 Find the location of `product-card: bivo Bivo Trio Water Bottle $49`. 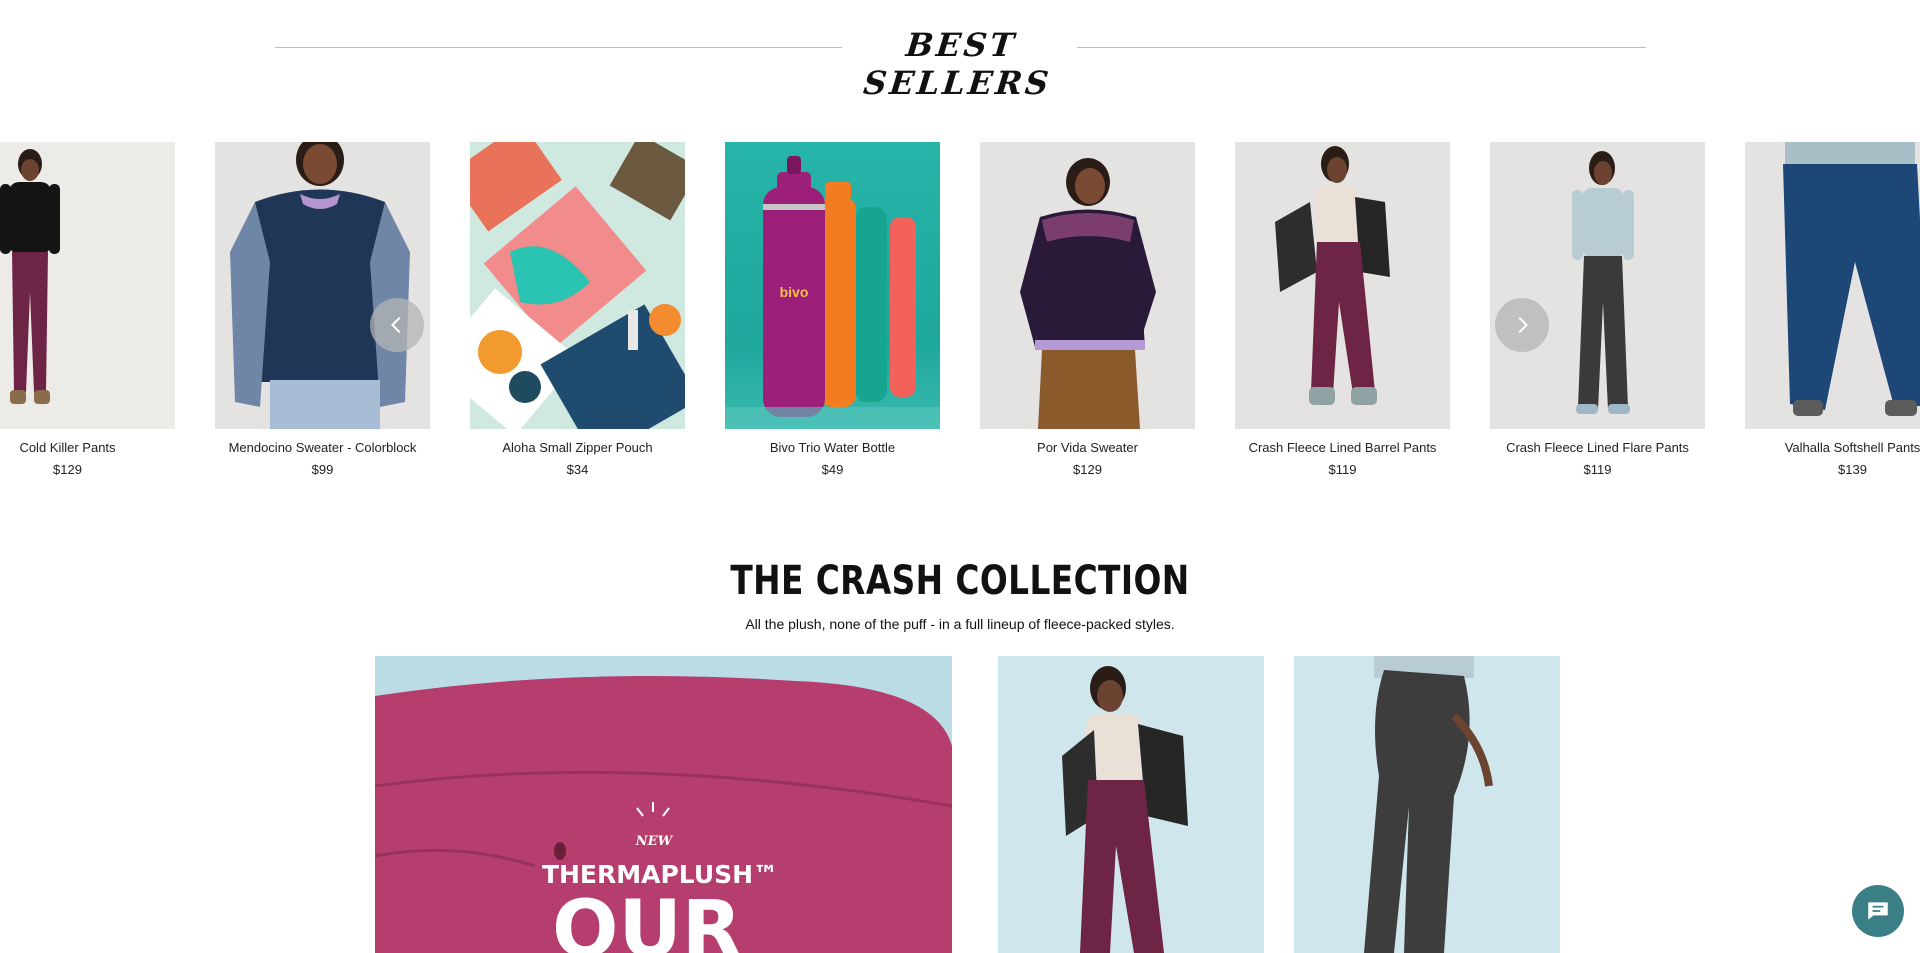

product-card: bivo Bivo Trio Water Bottle $49 is located at coordinates (832, 312).